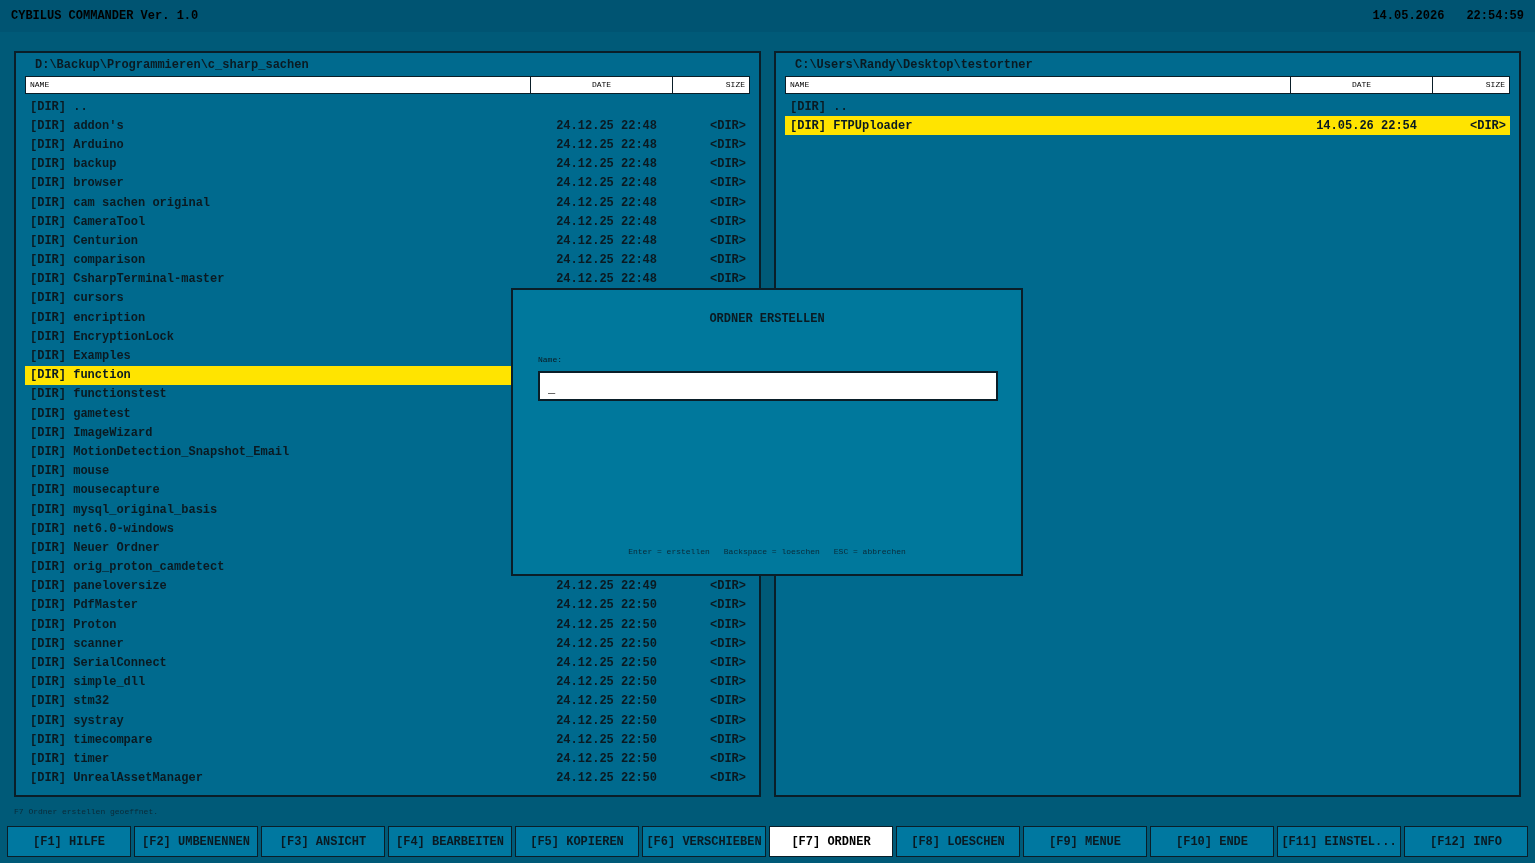 This screenshot has width=1535, height=863. I want to click on file-name: [DIR] timer, so click(70, 759).